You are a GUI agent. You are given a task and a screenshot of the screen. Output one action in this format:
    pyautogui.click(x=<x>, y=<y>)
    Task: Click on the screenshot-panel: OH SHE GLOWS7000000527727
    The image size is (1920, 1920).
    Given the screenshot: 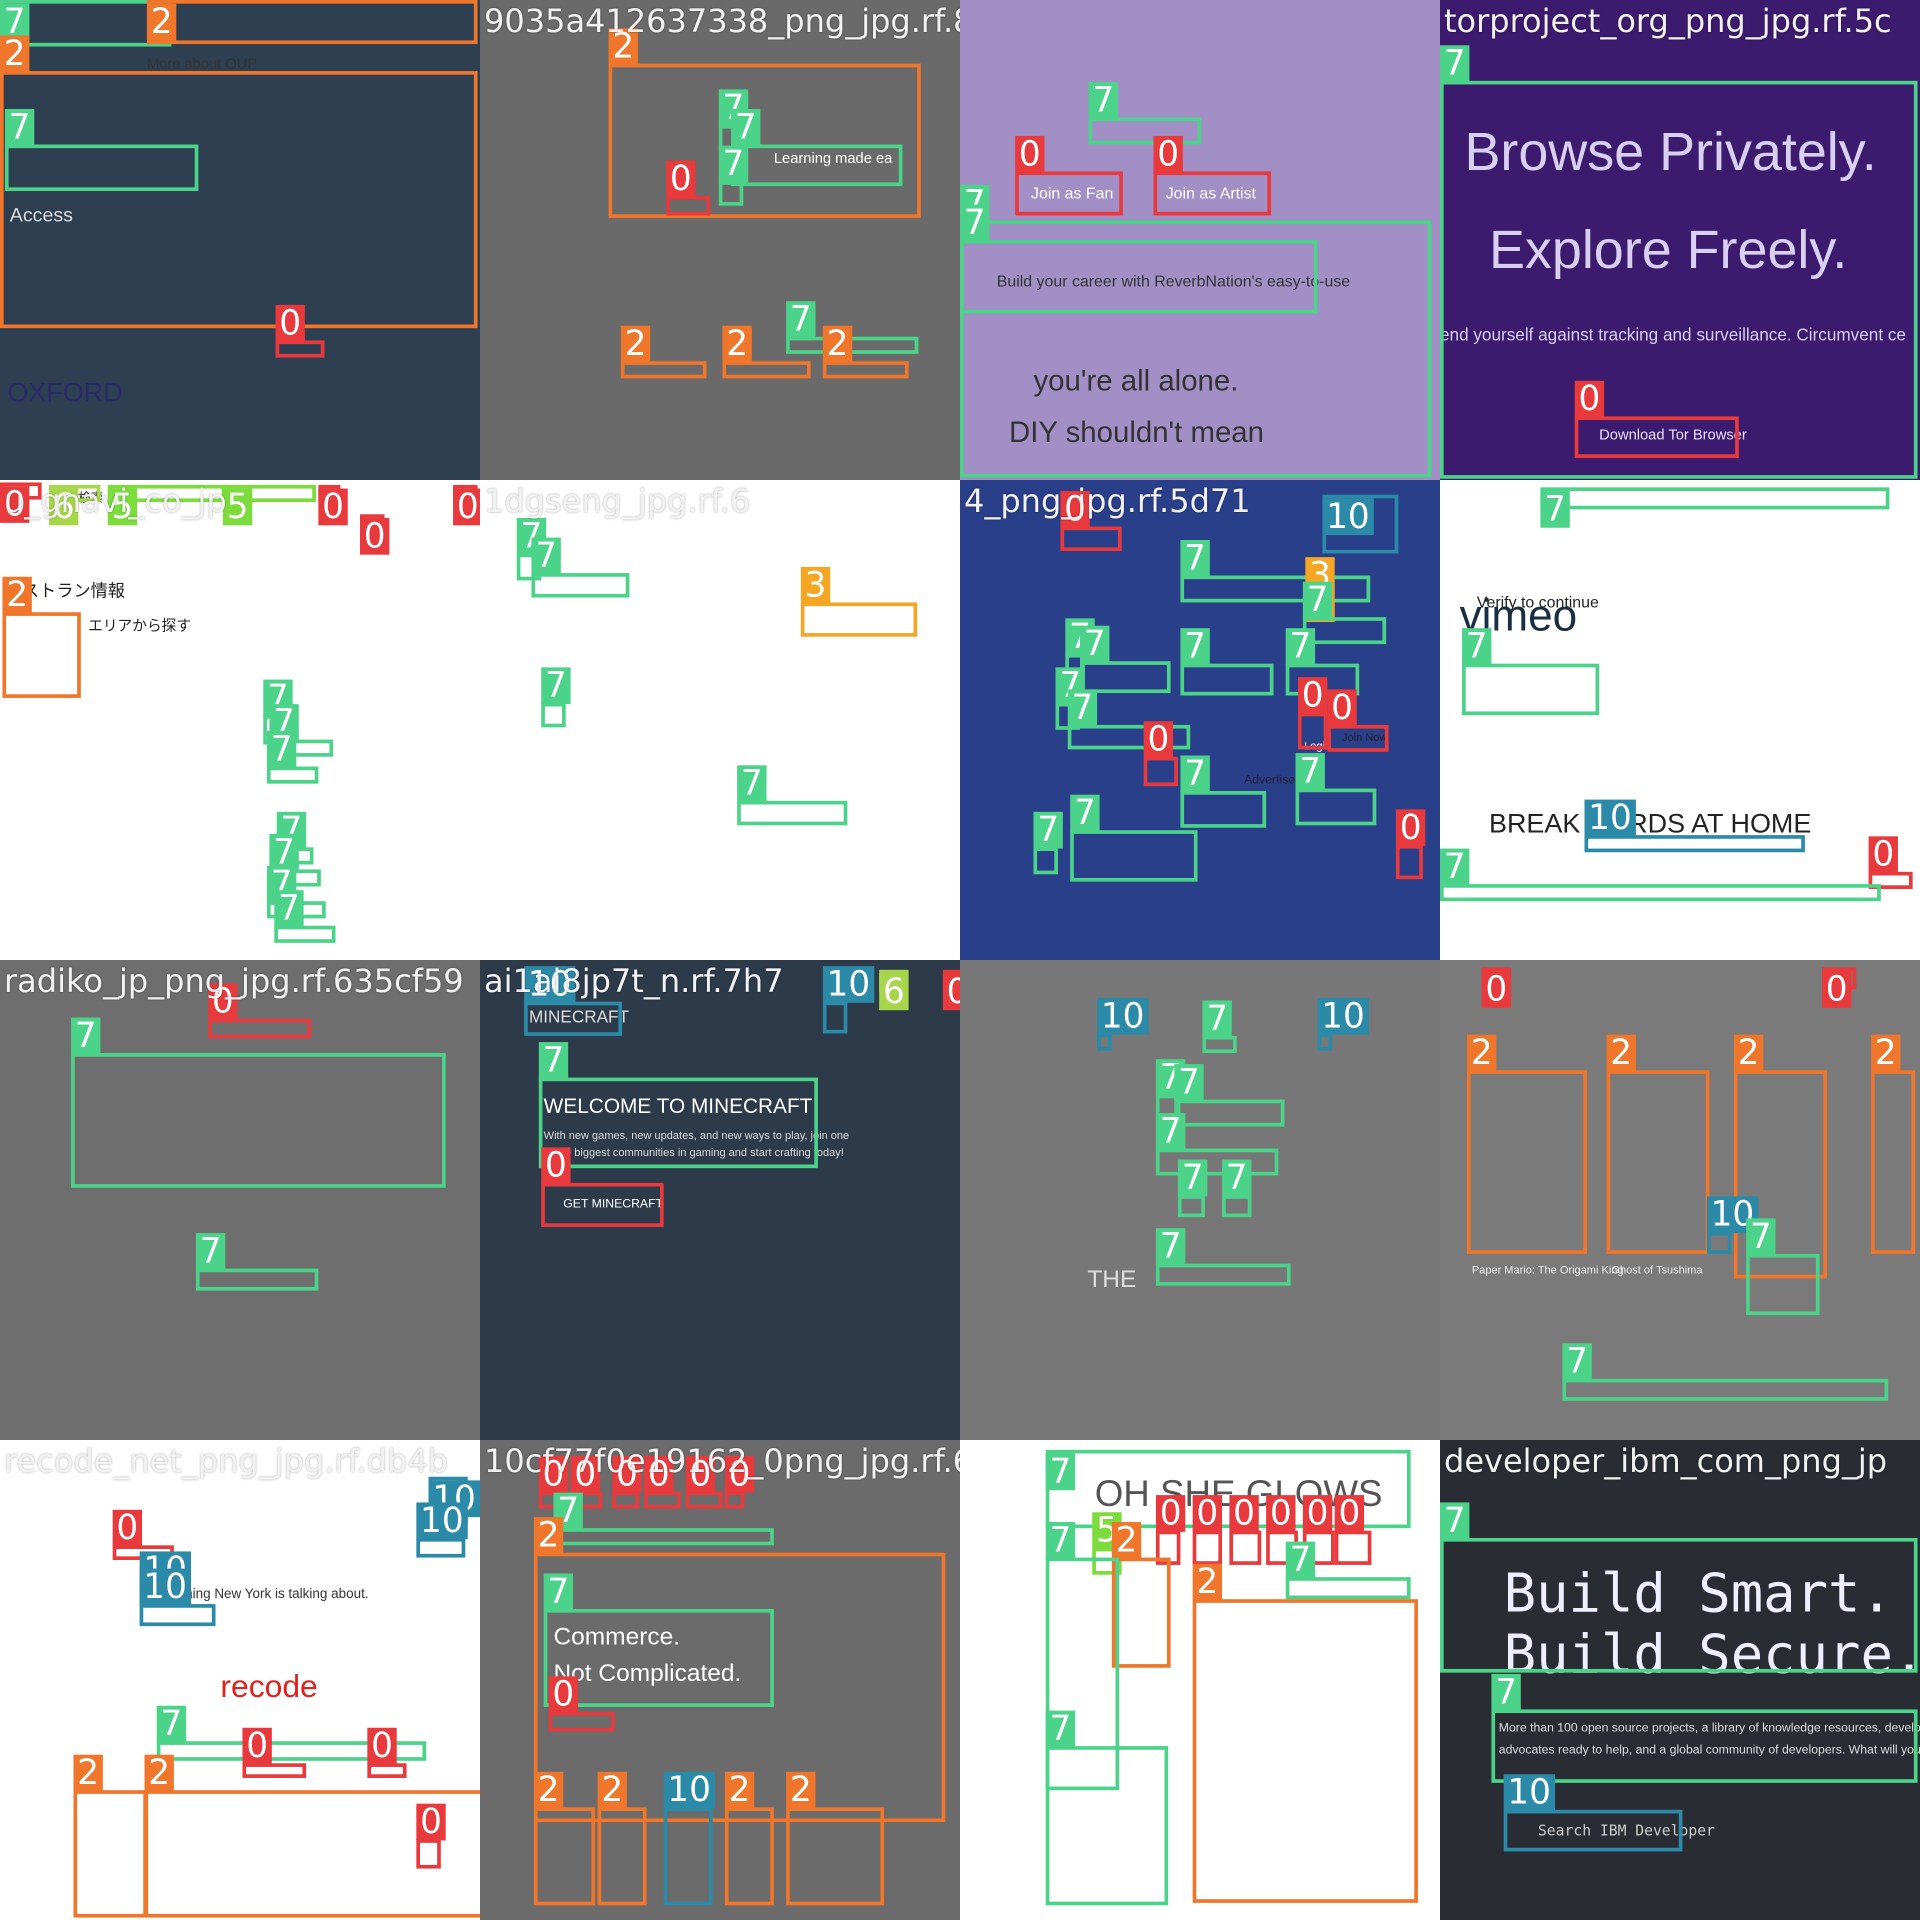 What is the action you would take?
    pyautogui.click(x=1200, y=1680)
    